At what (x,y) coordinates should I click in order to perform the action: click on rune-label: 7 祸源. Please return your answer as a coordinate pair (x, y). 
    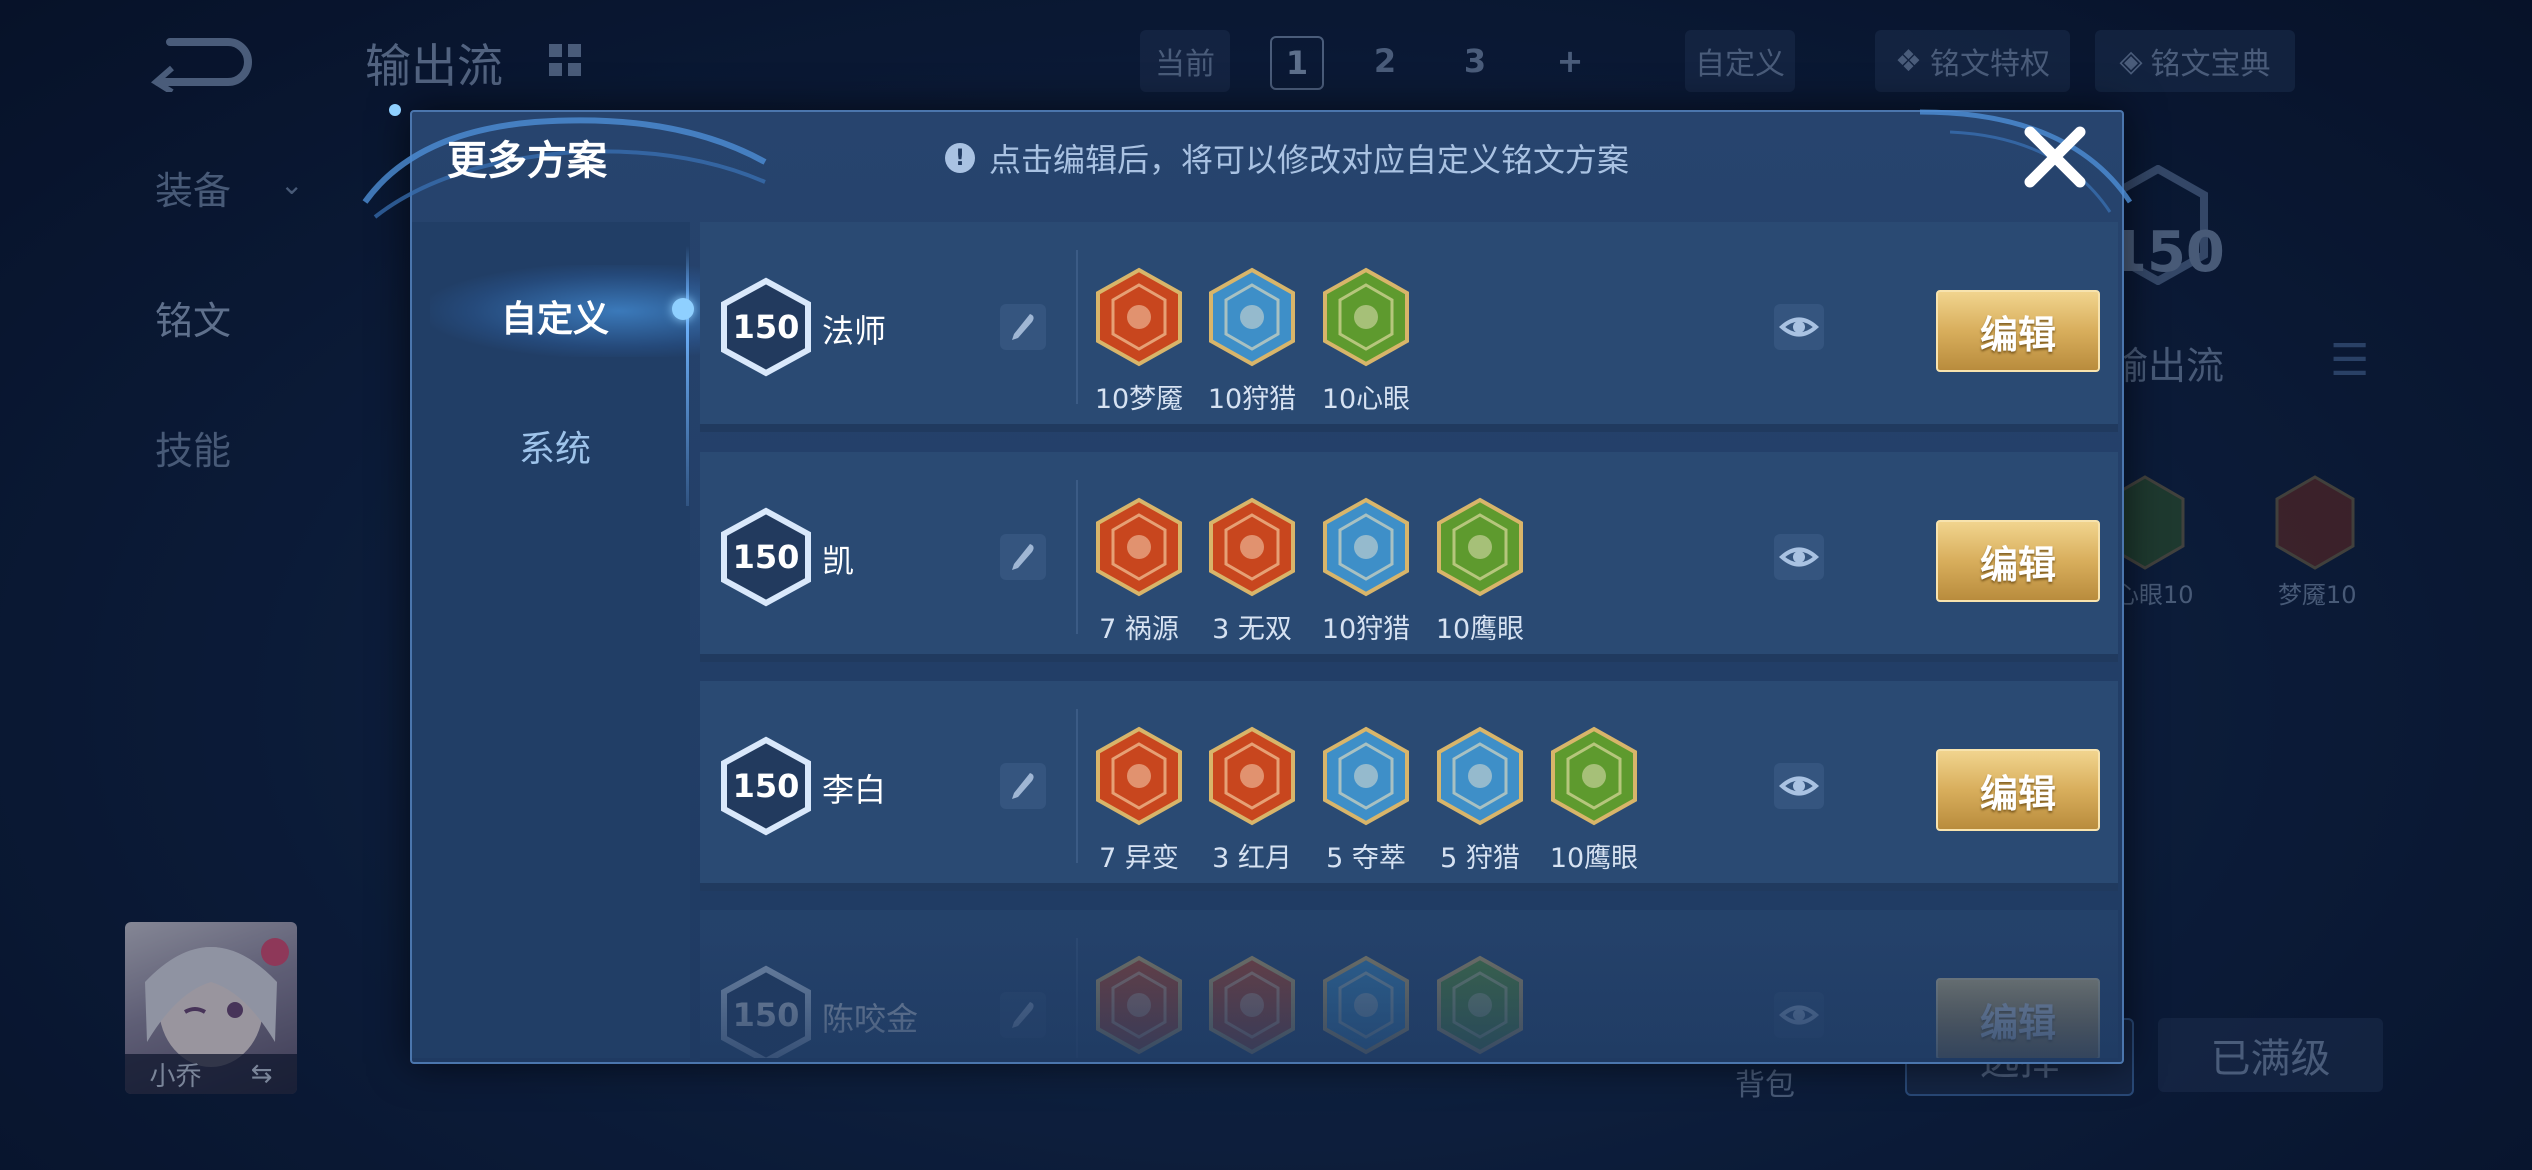
    Looking at the image, I should click on (1139, 629).